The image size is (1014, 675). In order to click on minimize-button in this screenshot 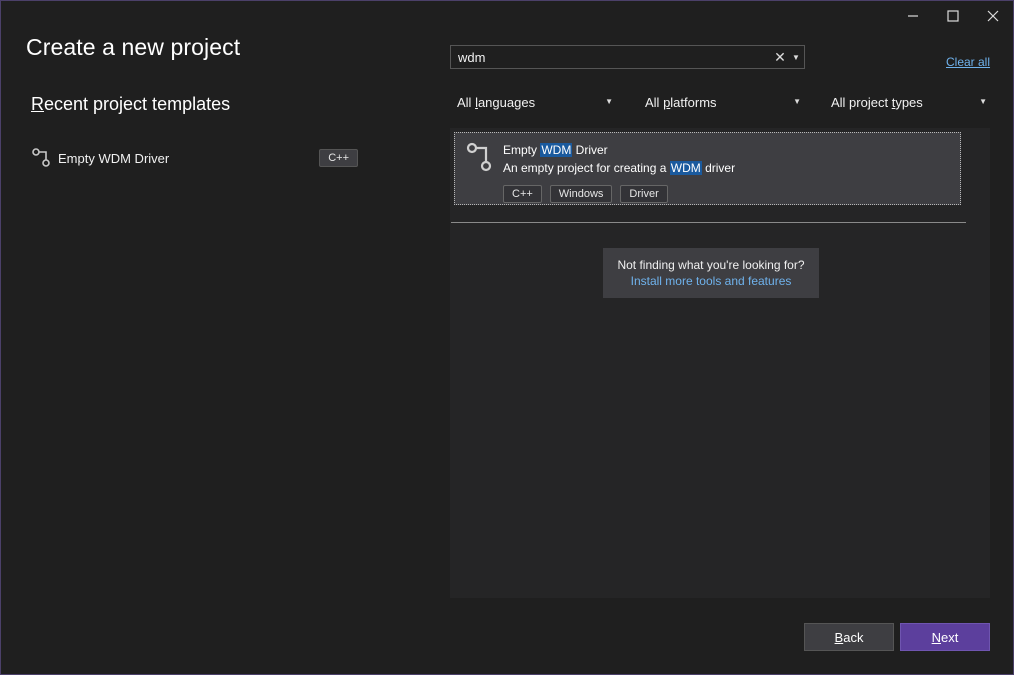, I will do `click(913, 16)`.